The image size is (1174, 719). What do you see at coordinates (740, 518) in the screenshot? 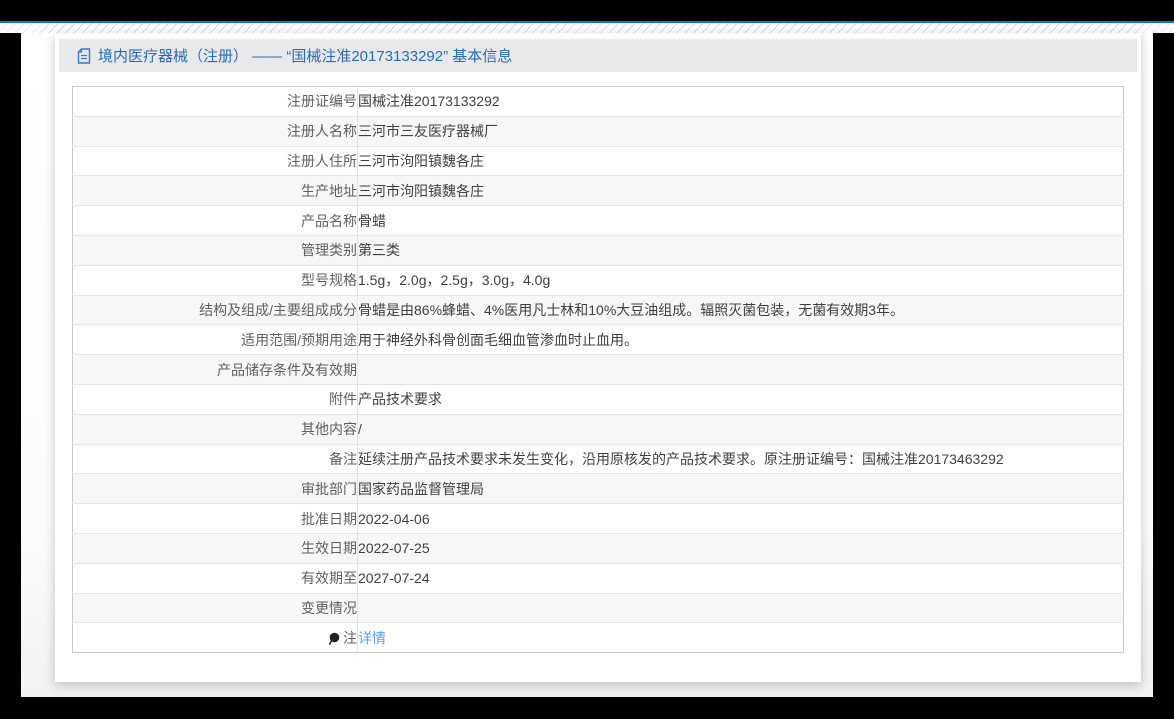
I see `row-value: 2022-04-06` at bounding box center [740, 518].